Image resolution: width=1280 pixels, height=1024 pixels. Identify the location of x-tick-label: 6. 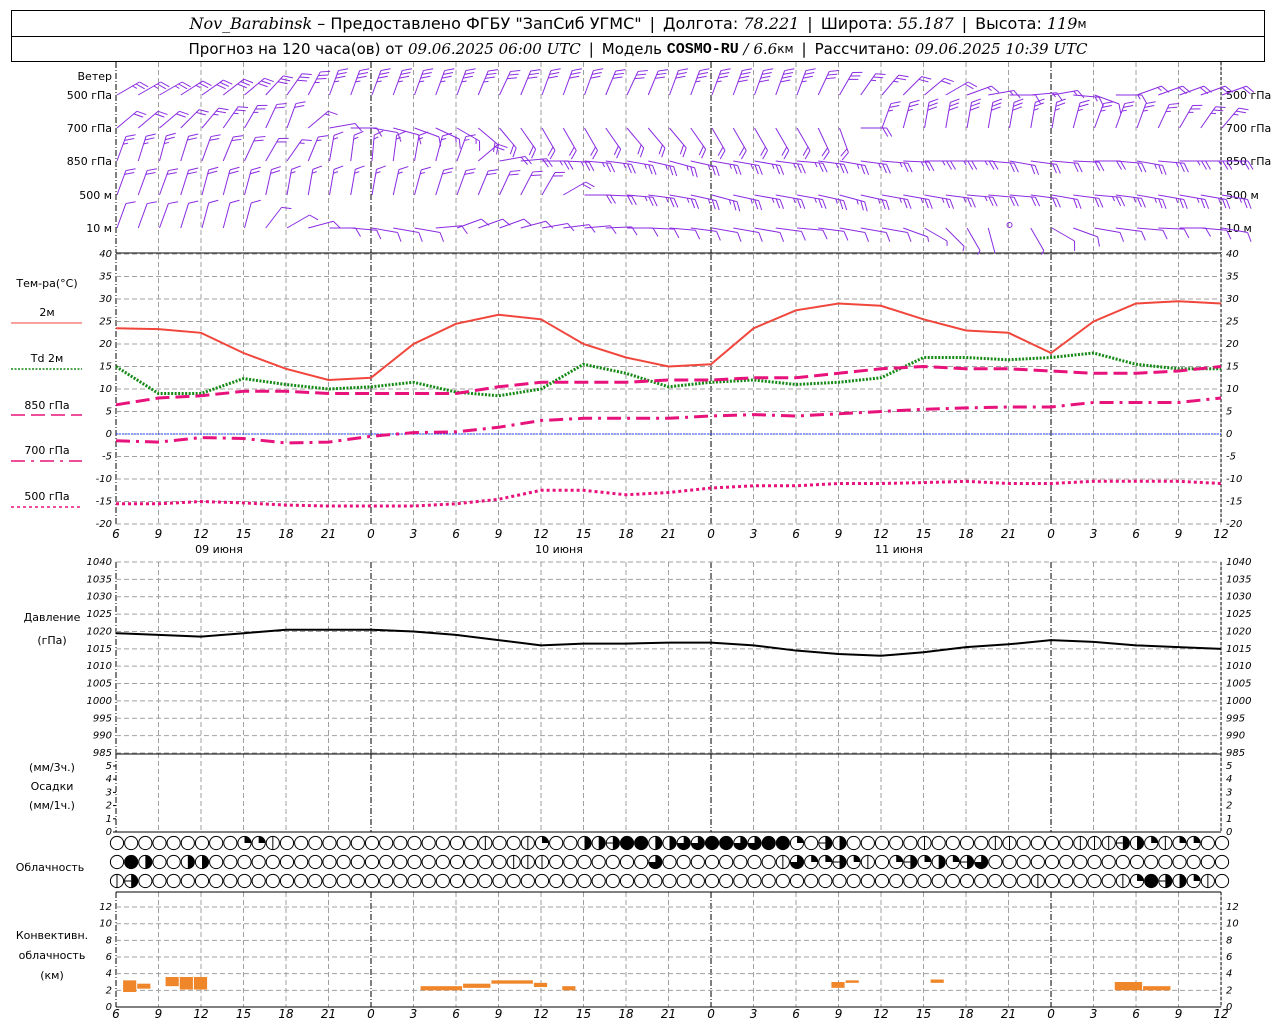
(116, 1014).